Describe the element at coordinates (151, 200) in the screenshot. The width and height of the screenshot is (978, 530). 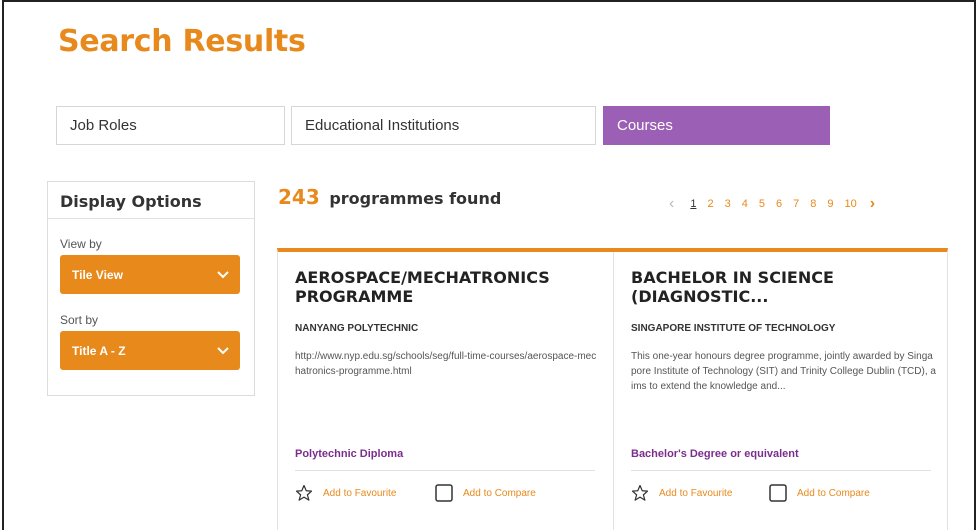
I see `display-options-title: Display Options` at that location.